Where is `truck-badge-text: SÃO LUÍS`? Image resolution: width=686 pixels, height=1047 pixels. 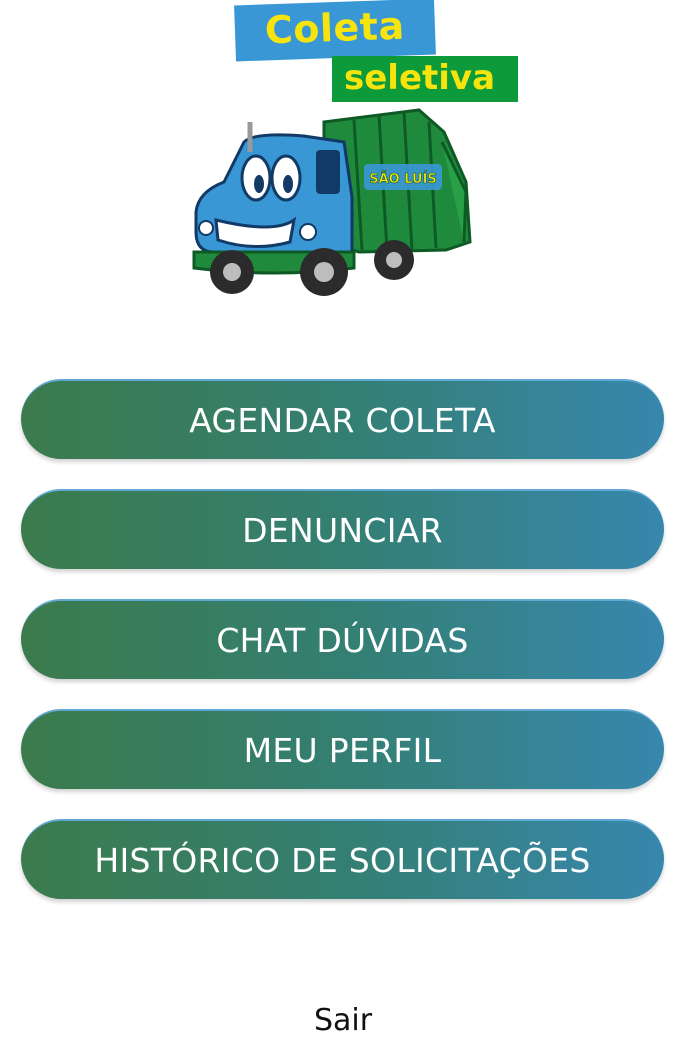
truck-badge-text: SÃO LUÍS is located at coordinates (403, 179).